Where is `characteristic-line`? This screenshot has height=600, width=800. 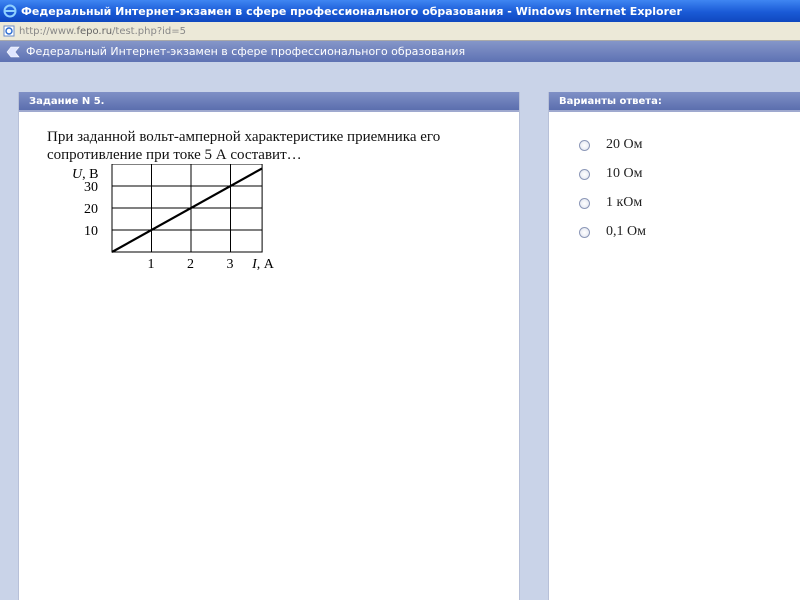
characteristic-line is located at coordinates (187, 210).